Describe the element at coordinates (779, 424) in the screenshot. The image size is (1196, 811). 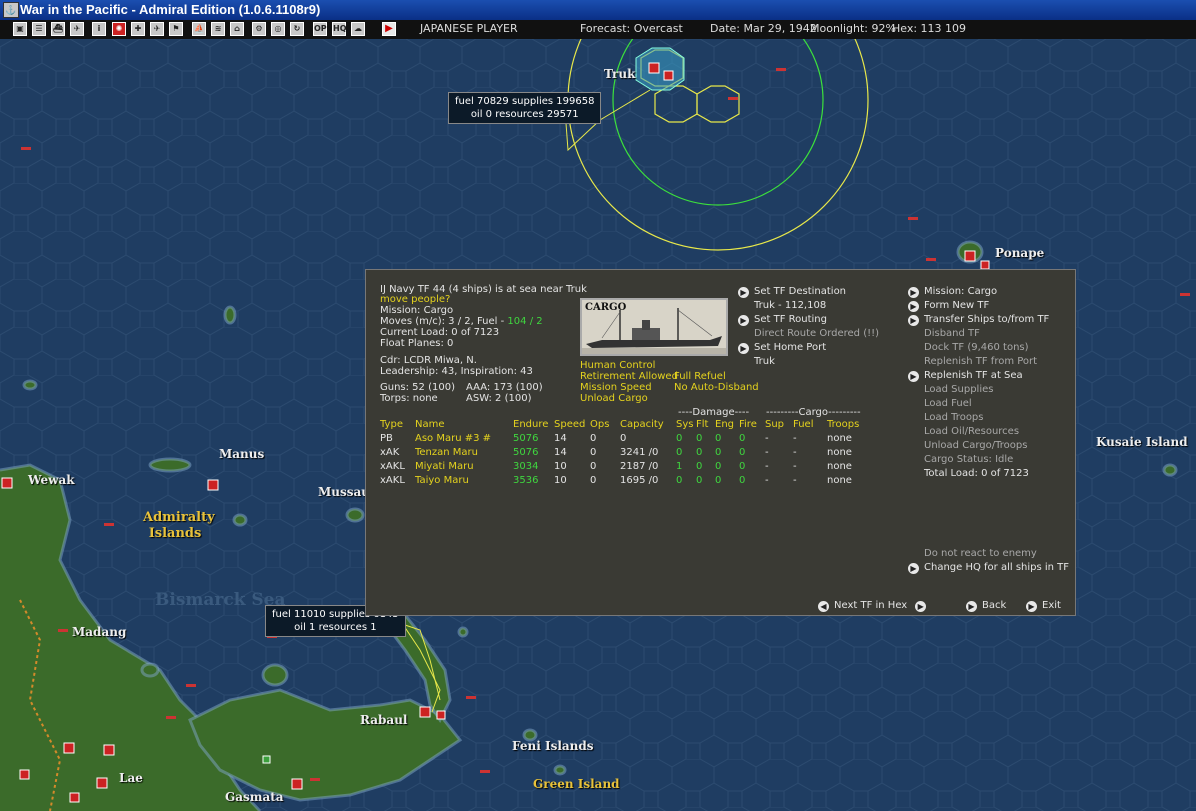
I see `column-header: Sup` at that location.